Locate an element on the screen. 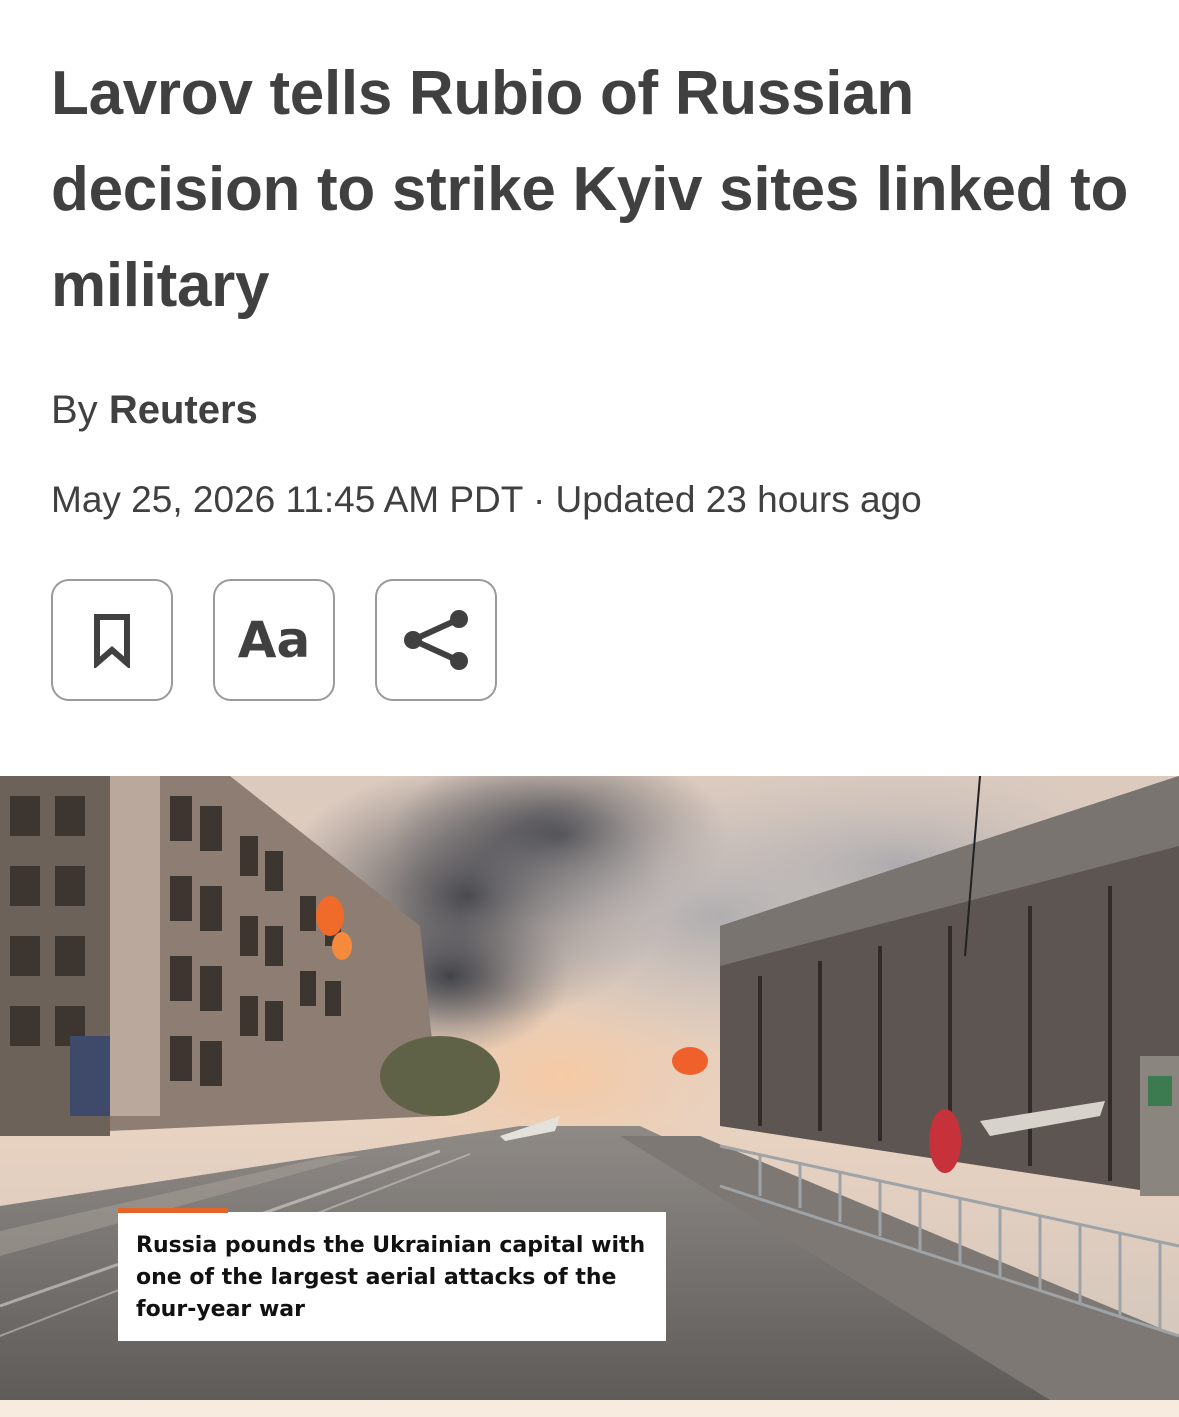  share-icon is located at coordinates (436, 640).